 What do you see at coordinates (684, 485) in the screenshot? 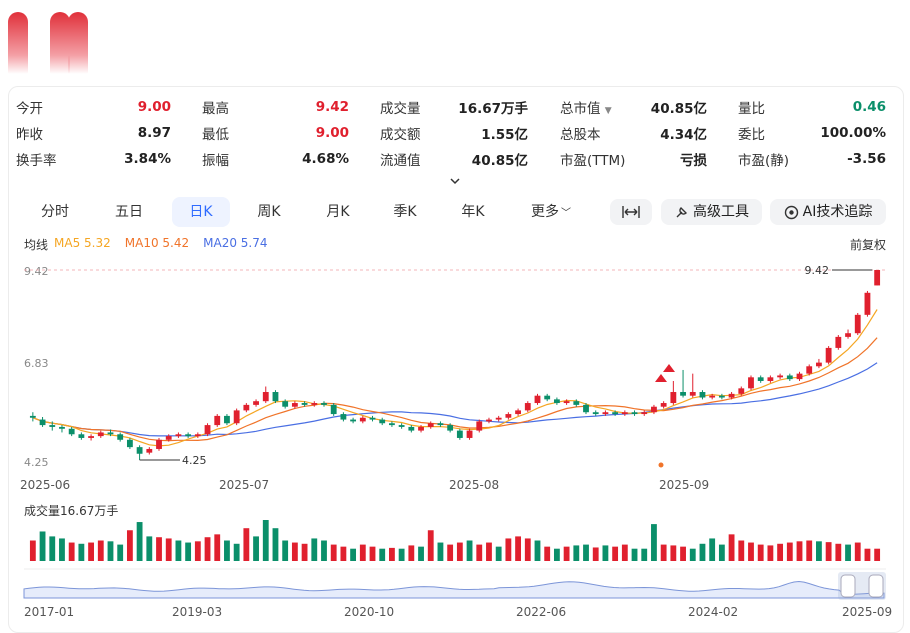
I see `date-label: 2025-09` at bounding box center [684, 485].